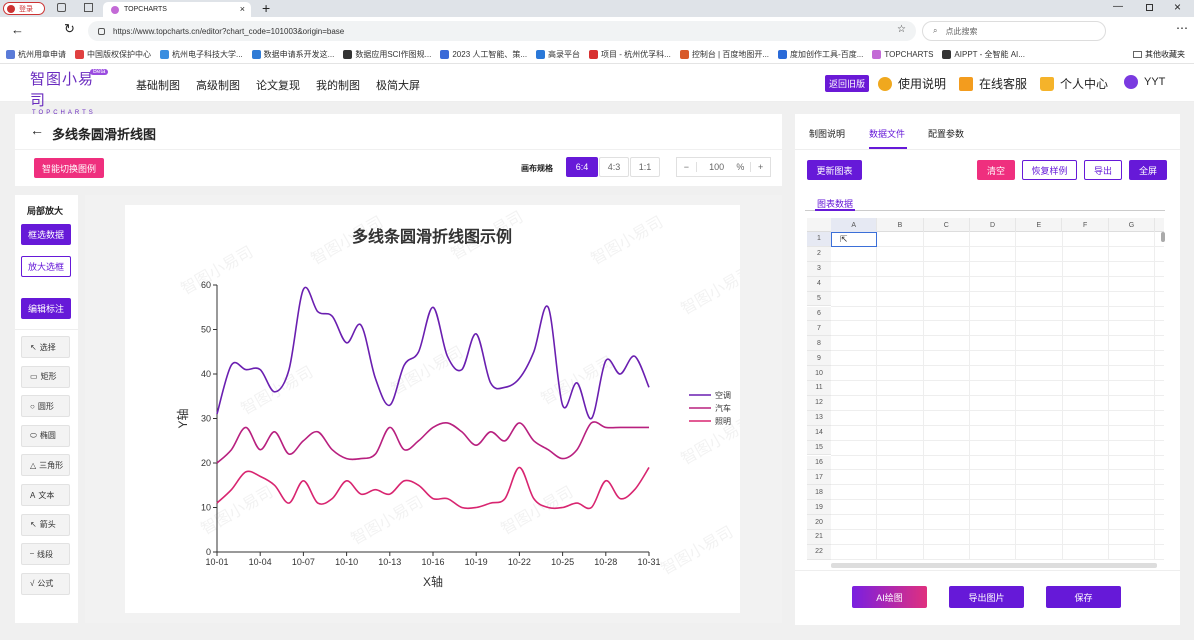 Image resolution: width=1194 pixels, height=640 pixels. I want to click on ratio-6-4-button: 6:4, so click(582, 167).